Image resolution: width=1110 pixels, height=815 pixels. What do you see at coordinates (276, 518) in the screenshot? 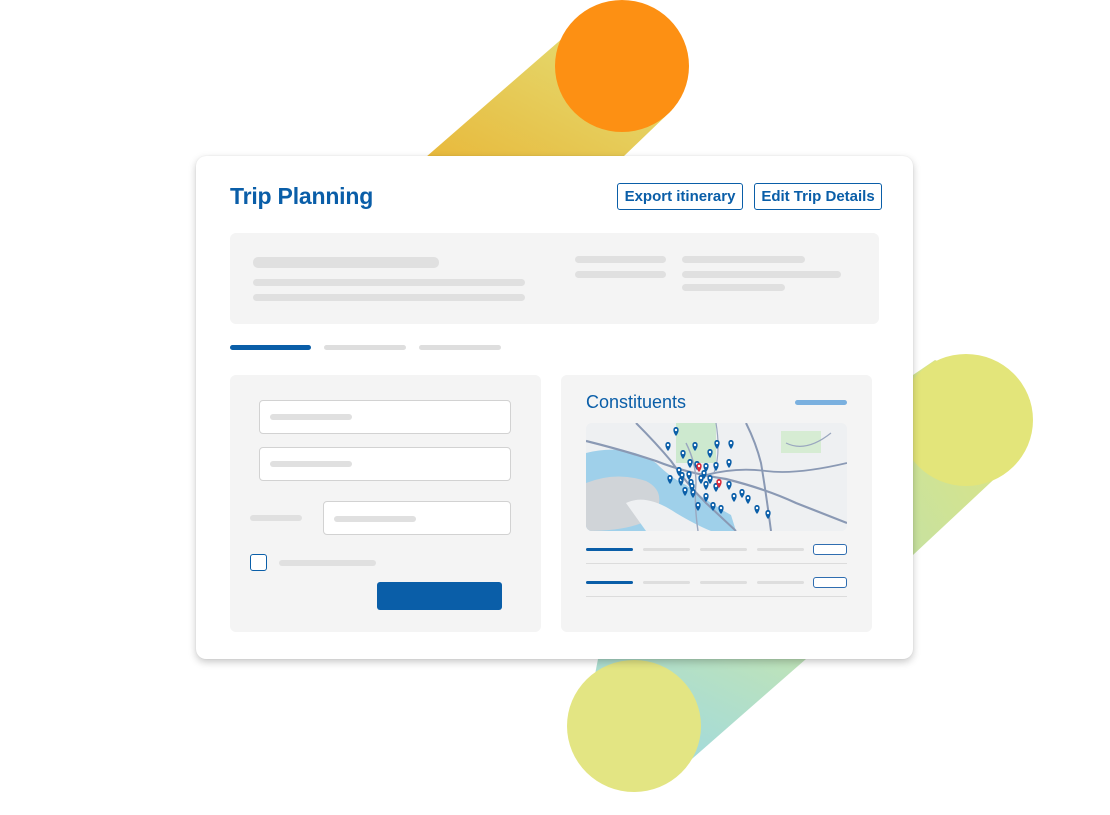
I see `field-label` at bounding box center [276, 518].